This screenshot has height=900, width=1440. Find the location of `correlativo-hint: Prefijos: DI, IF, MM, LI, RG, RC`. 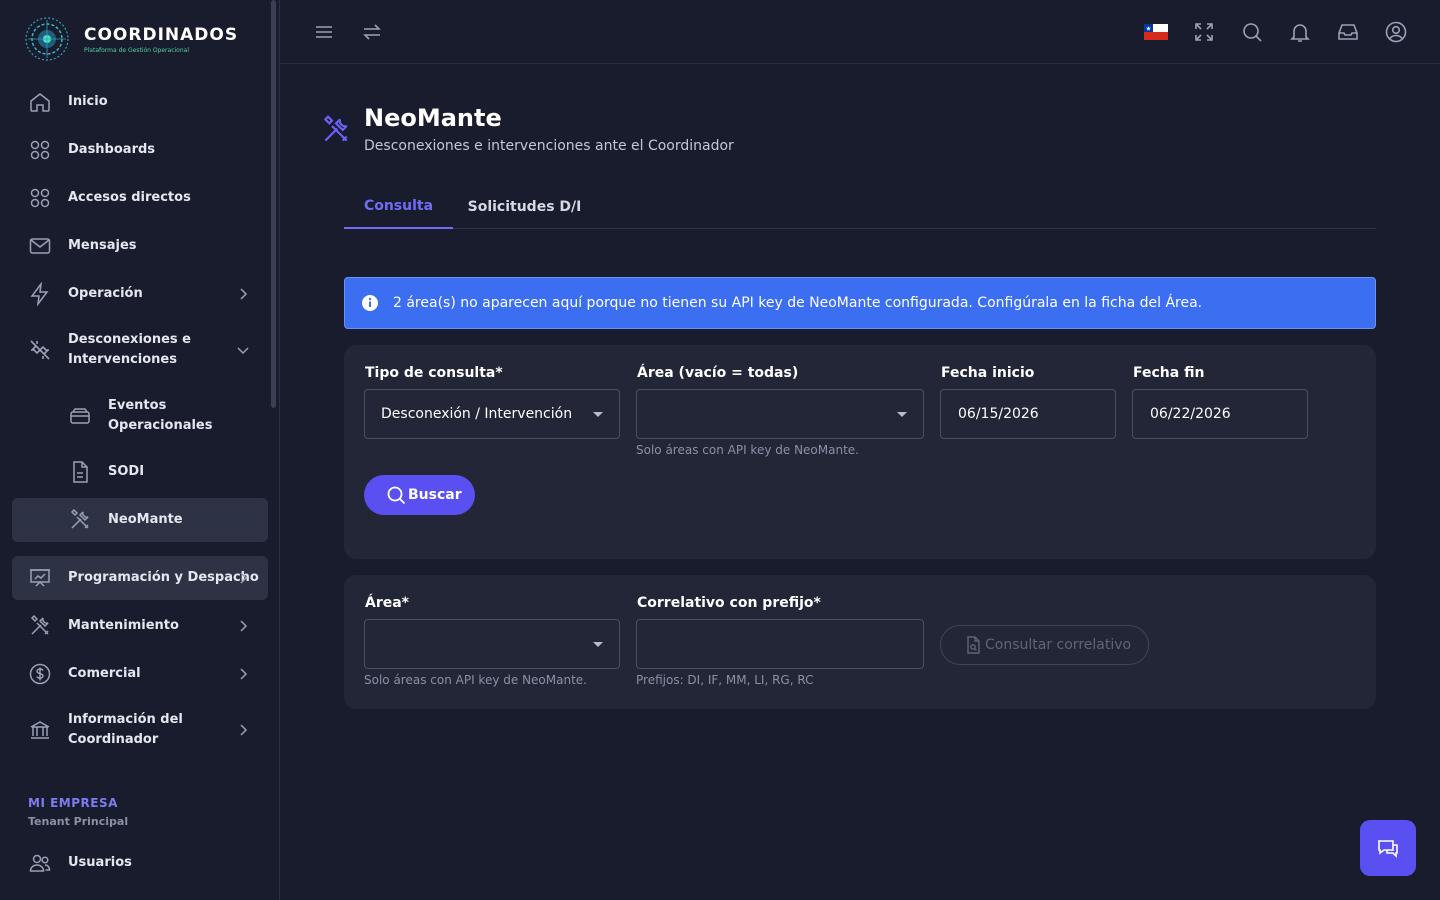

correlativo-hint: Prefijos: DI, IF, MM, LI, RG, RC is located at coordinates (725, 680).